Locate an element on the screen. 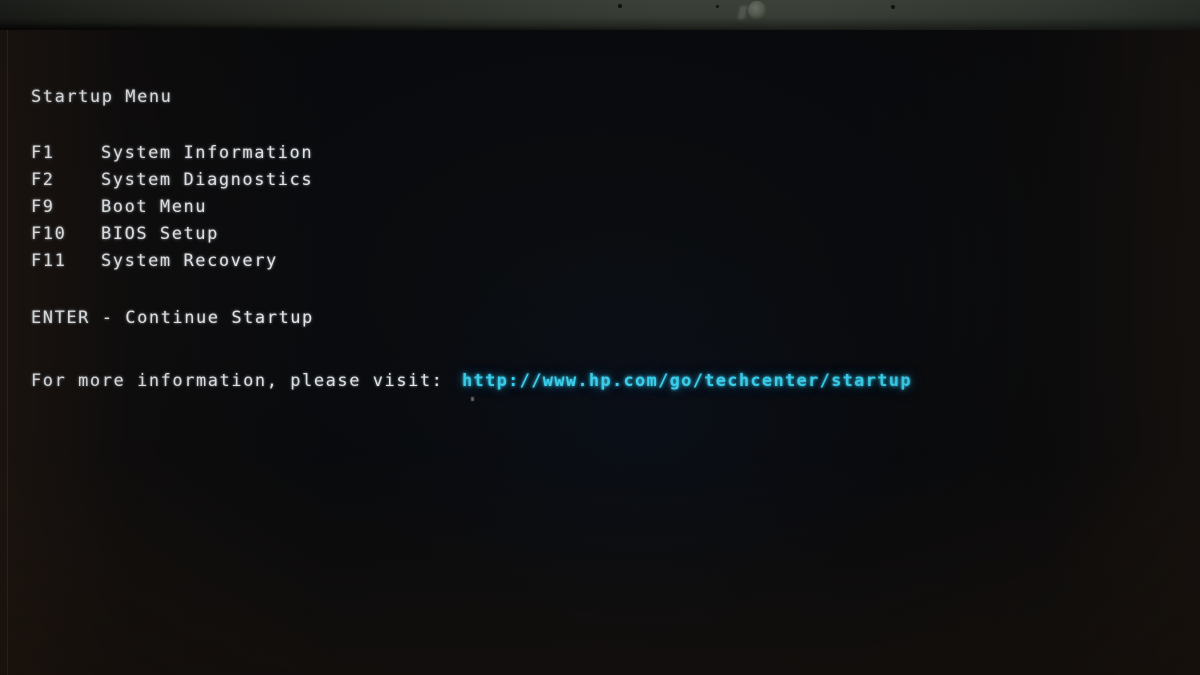 The height and width of the screenshot is (675, 1200). menu-item-key: F1 is located at coordinates (43, 153).